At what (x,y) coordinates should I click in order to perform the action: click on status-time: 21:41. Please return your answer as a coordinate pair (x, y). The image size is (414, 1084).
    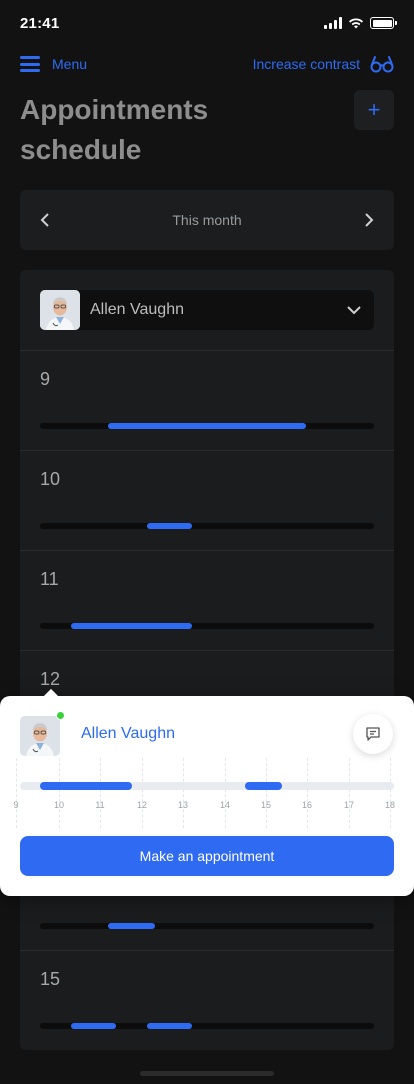
    Looking at the image, I should click on (40, 23).